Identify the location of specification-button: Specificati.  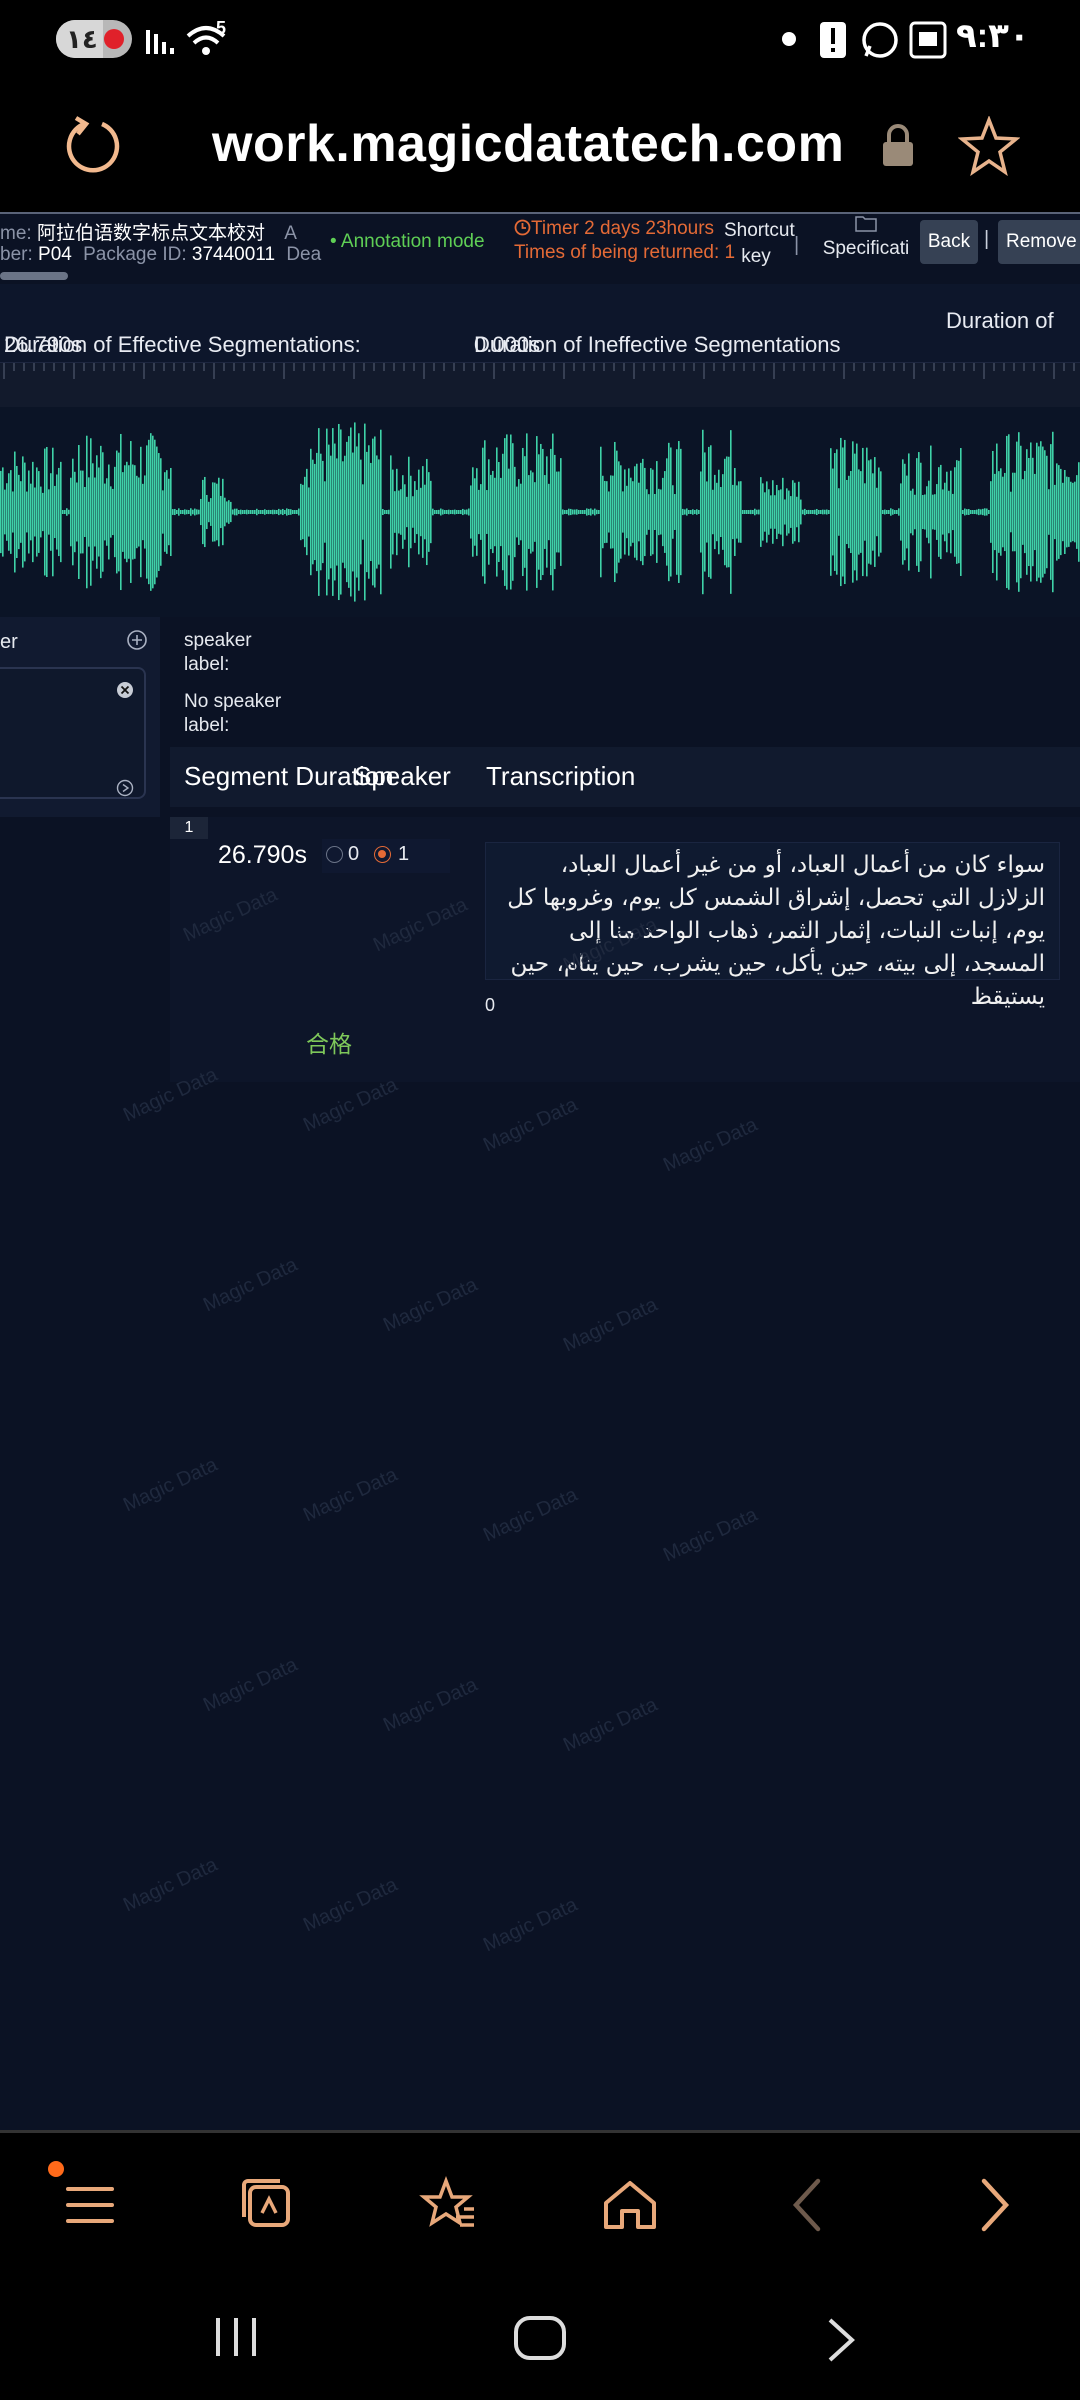
(866, 237).